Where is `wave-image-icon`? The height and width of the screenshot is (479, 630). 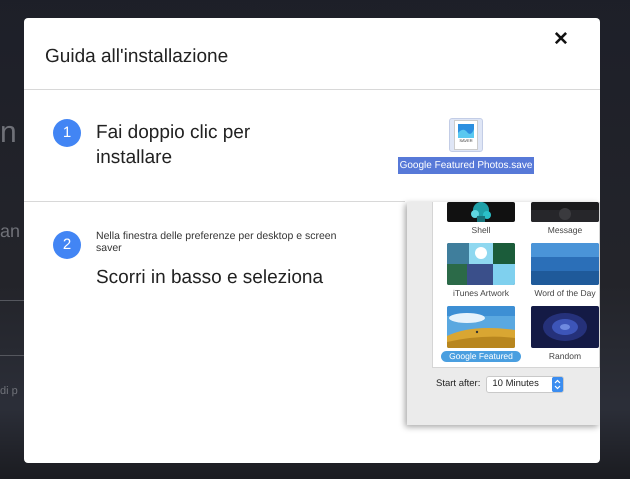 wave-image-icon is located at coordinates (466, 131).